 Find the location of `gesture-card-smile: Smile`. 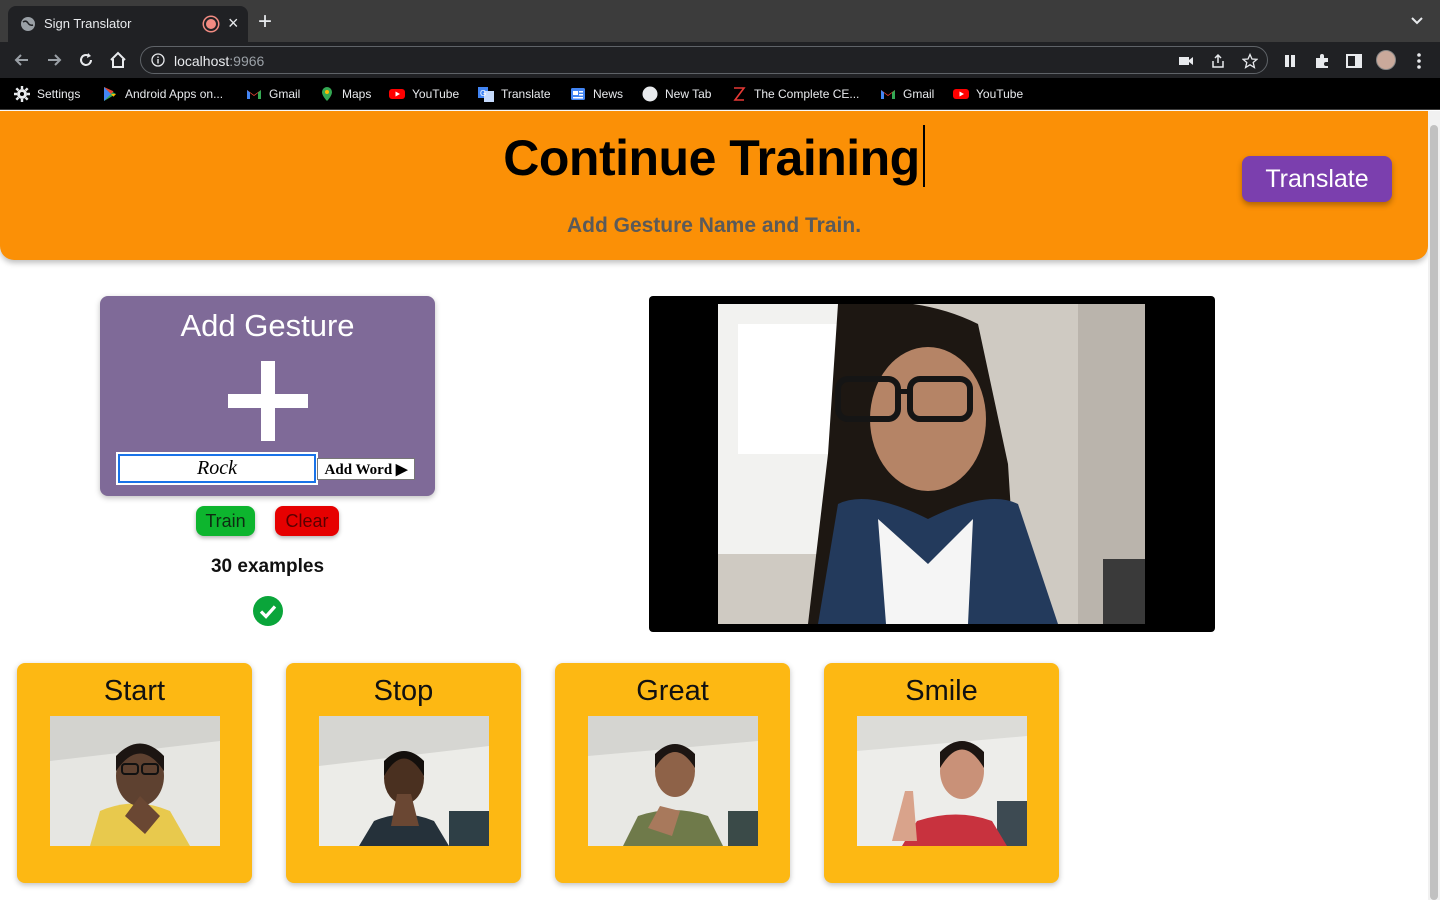

gesture-card-smile: Smile is located at coordinates (941, 773).